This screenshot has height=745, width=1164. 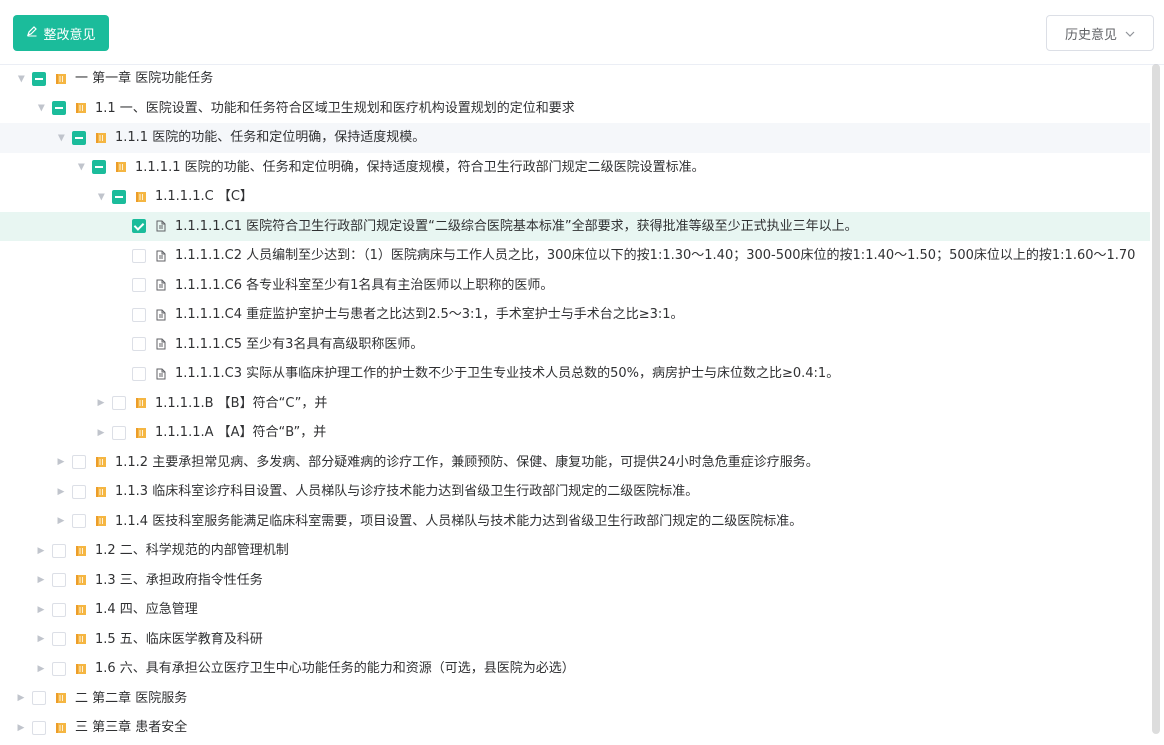 What do you see at coordinates (575, 138) in the screenshot?
I see `tree-node: ▶ 1.1.1 医院的功能、任务和定位明确，保持适度规模。` at bounding box center [575, 138].